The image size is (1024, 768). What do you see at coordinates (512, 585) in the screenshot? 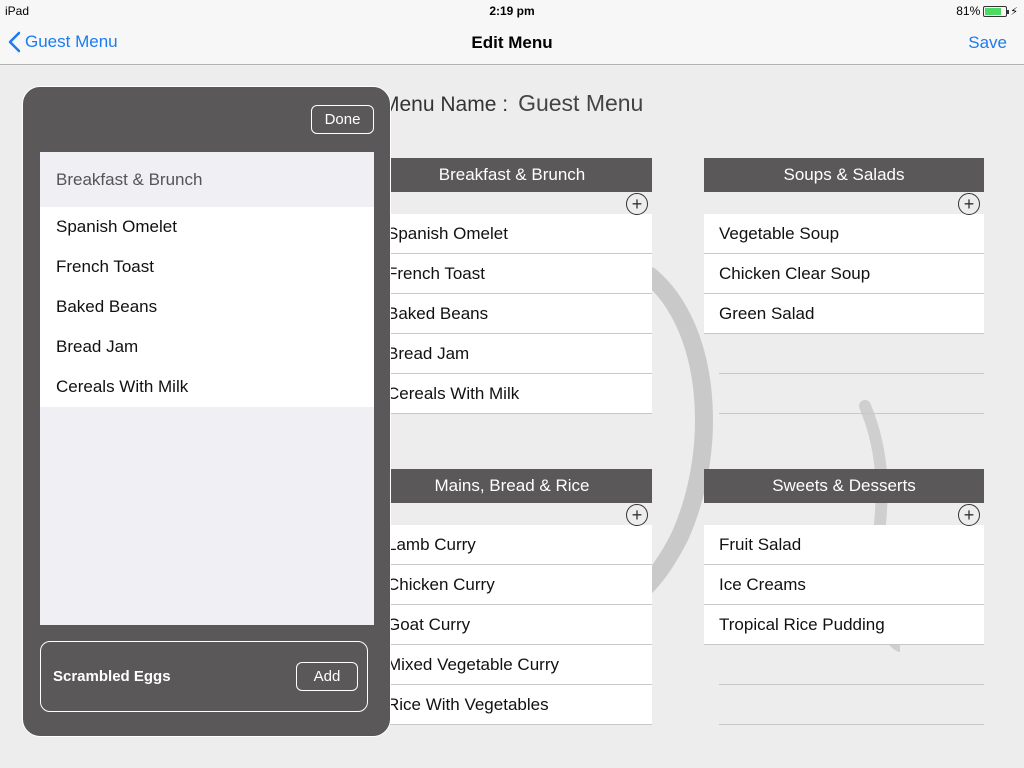
I see `menu-item: Chicken Curry` at bounding box center [512, 585].